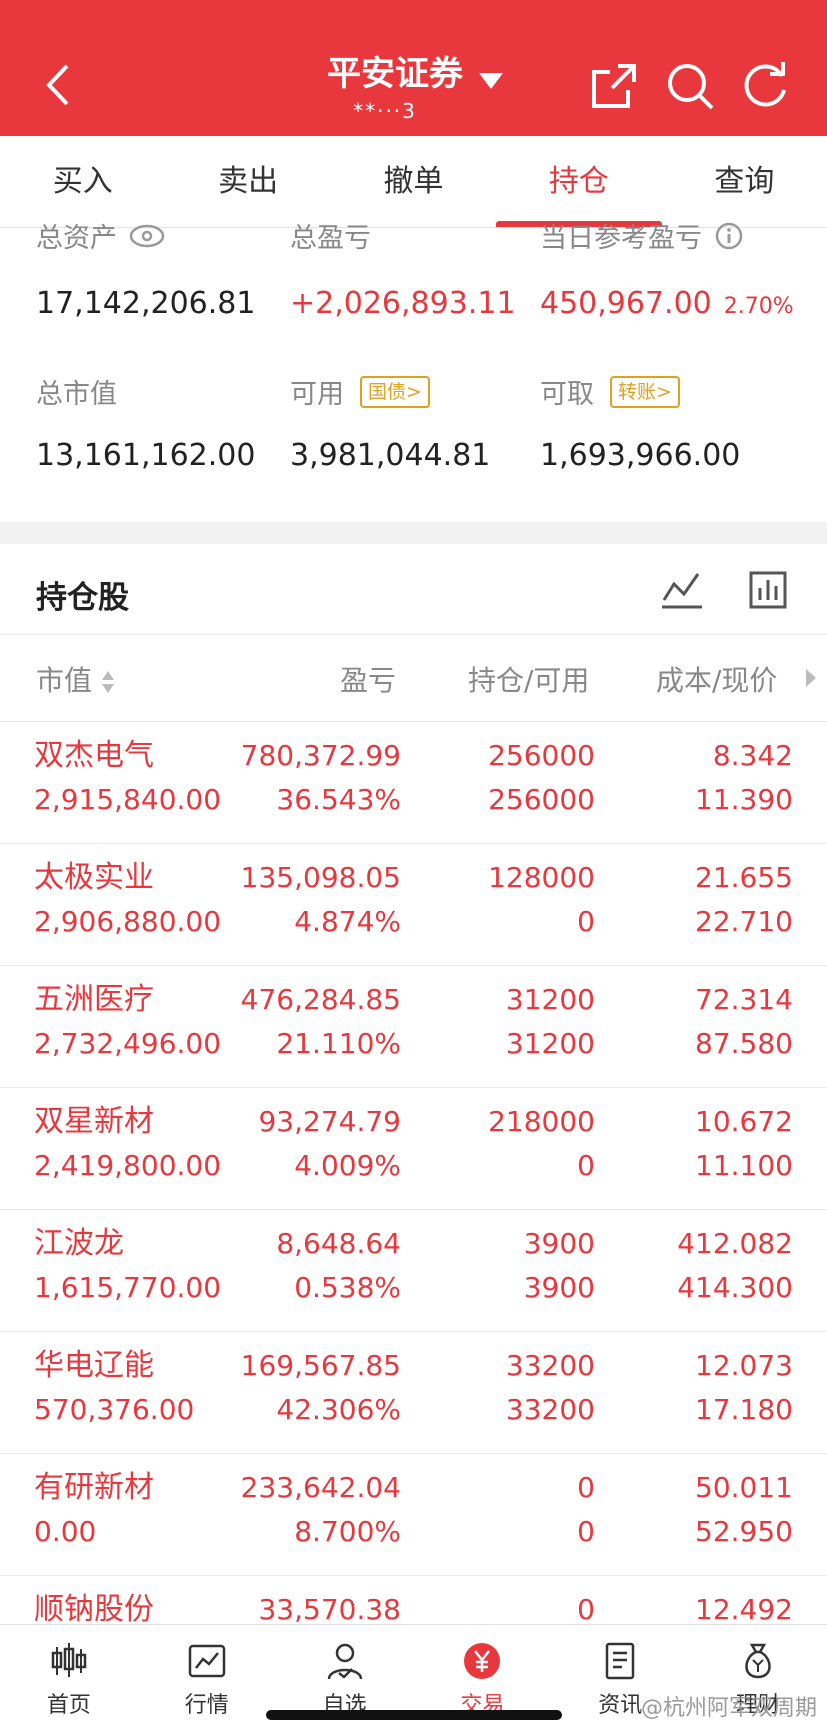 The image size is (827, 1729). I want to click on info-icon, so click(729, 236).